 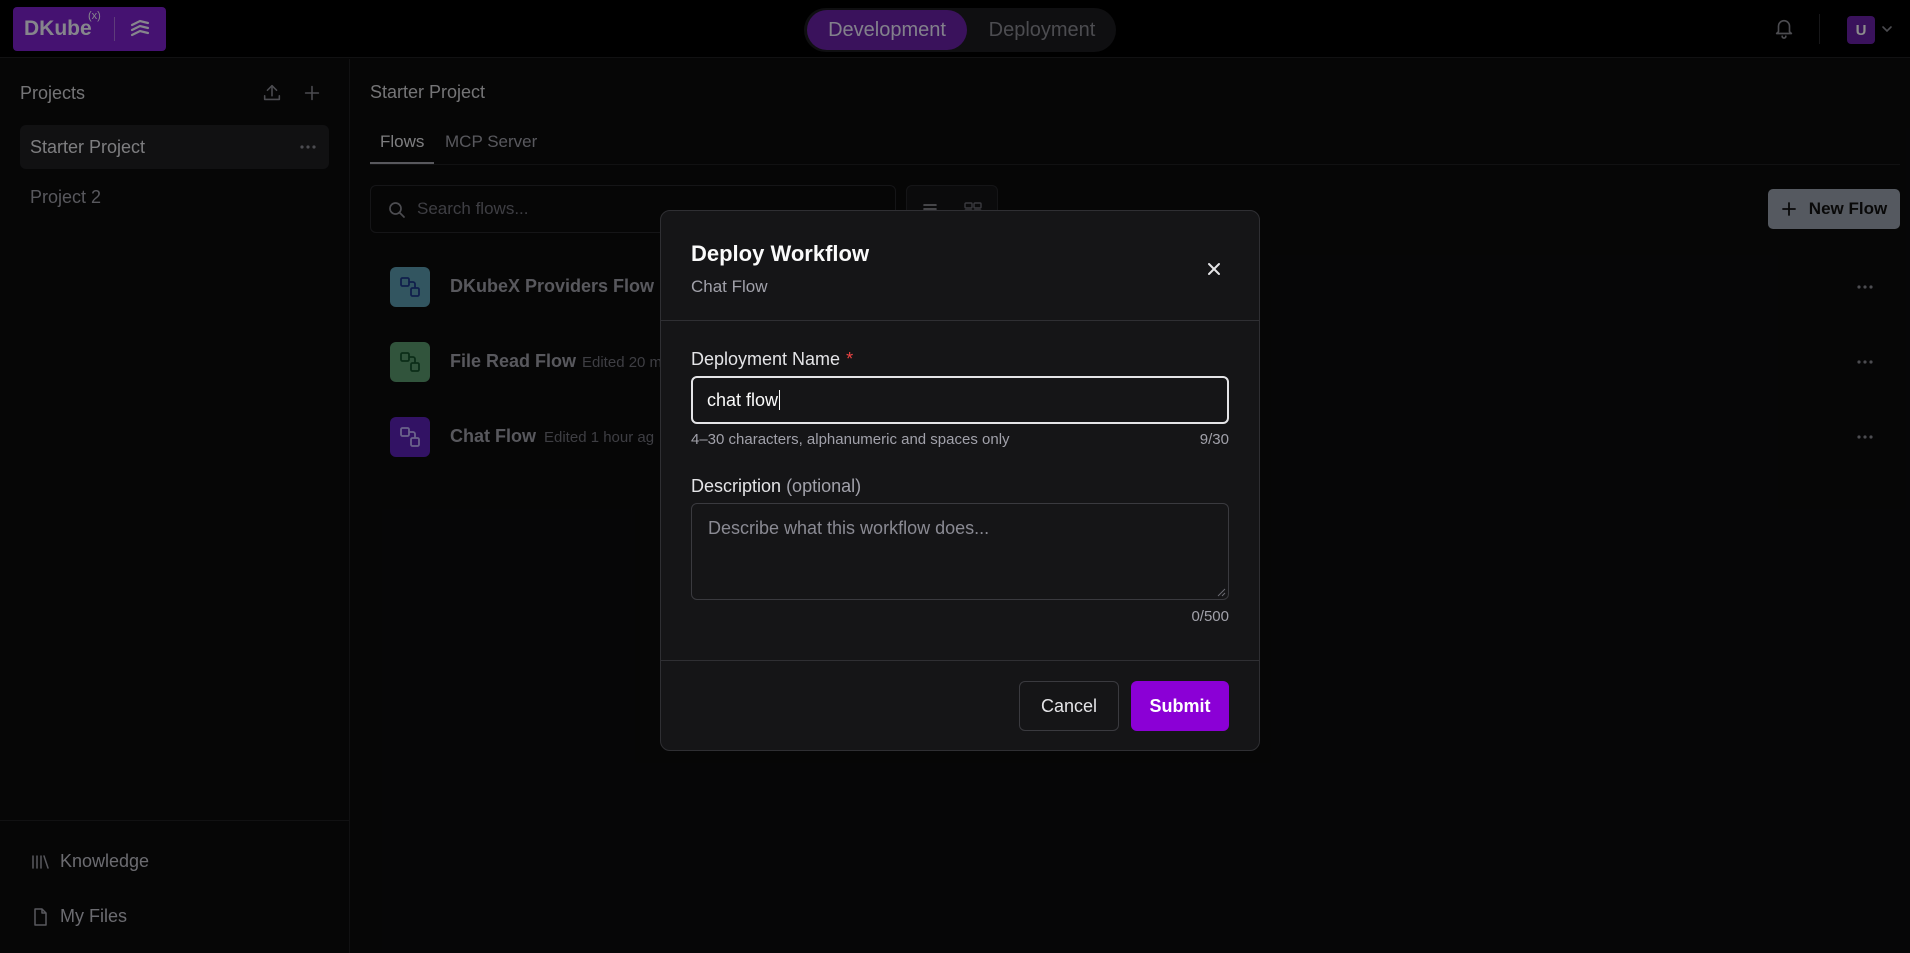 What do you see at coordinates (960, 400) in the screenshot?
I see `deployment-name-input: chat flow` at bounding box center [960, 400].